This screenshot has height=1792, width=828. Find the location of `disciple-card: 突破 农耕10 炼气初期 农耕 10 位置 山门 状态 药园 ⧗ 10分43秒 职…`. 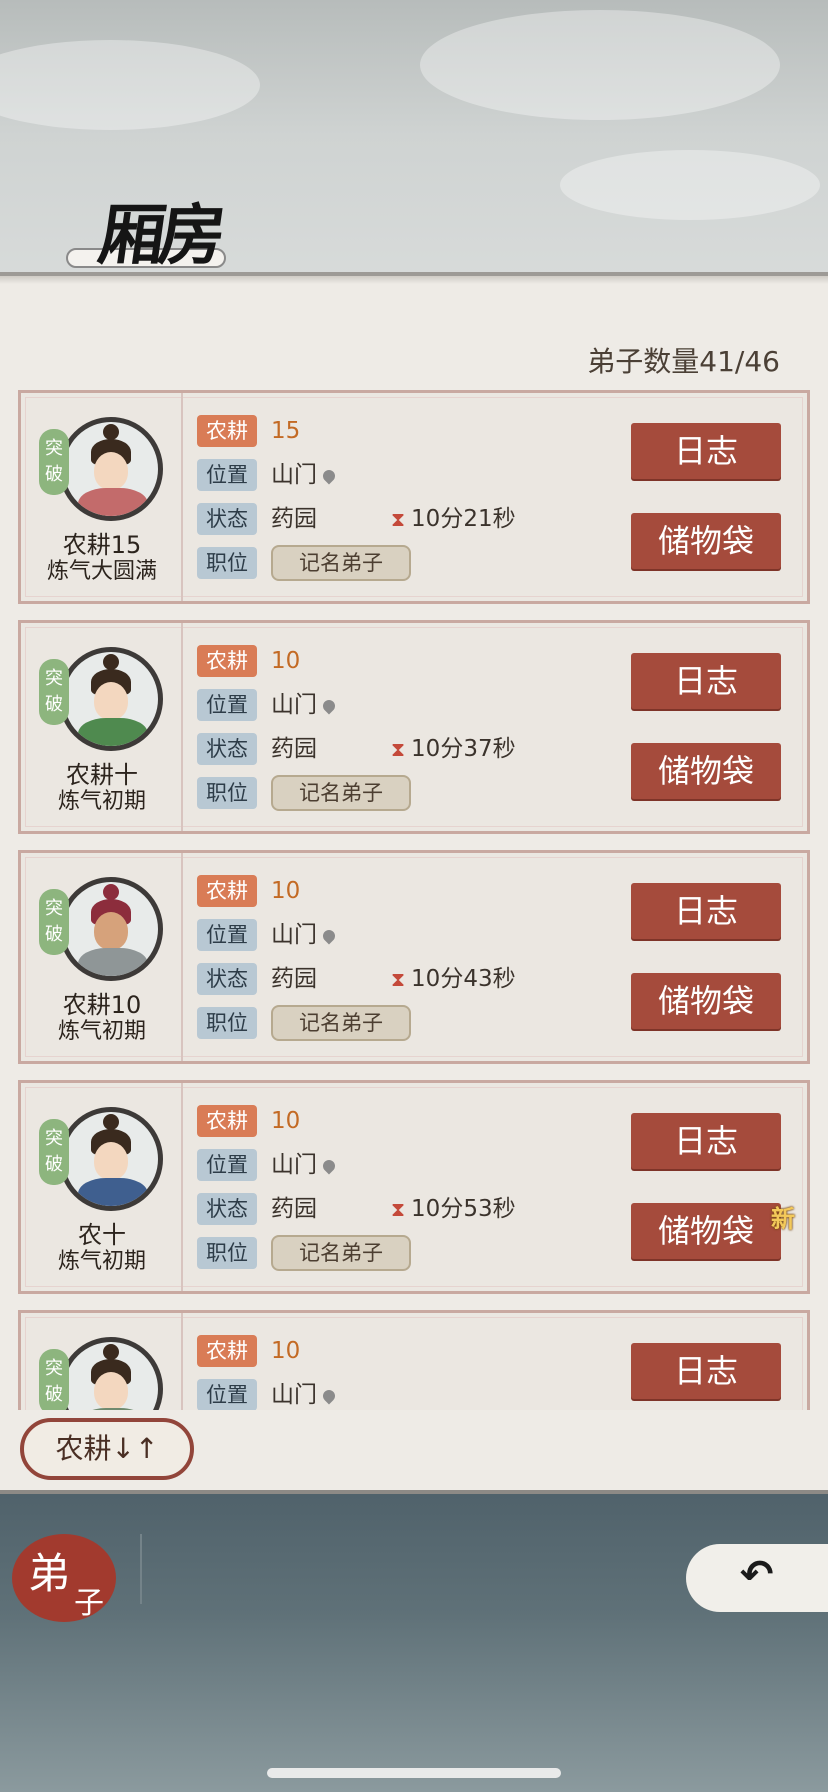

disciple-card: 突破 农耕10 炼气初期 农耕 10 位置 山门 状态 药园 ⧗ 10分43秒 职… is located at coordinates (414, 957).